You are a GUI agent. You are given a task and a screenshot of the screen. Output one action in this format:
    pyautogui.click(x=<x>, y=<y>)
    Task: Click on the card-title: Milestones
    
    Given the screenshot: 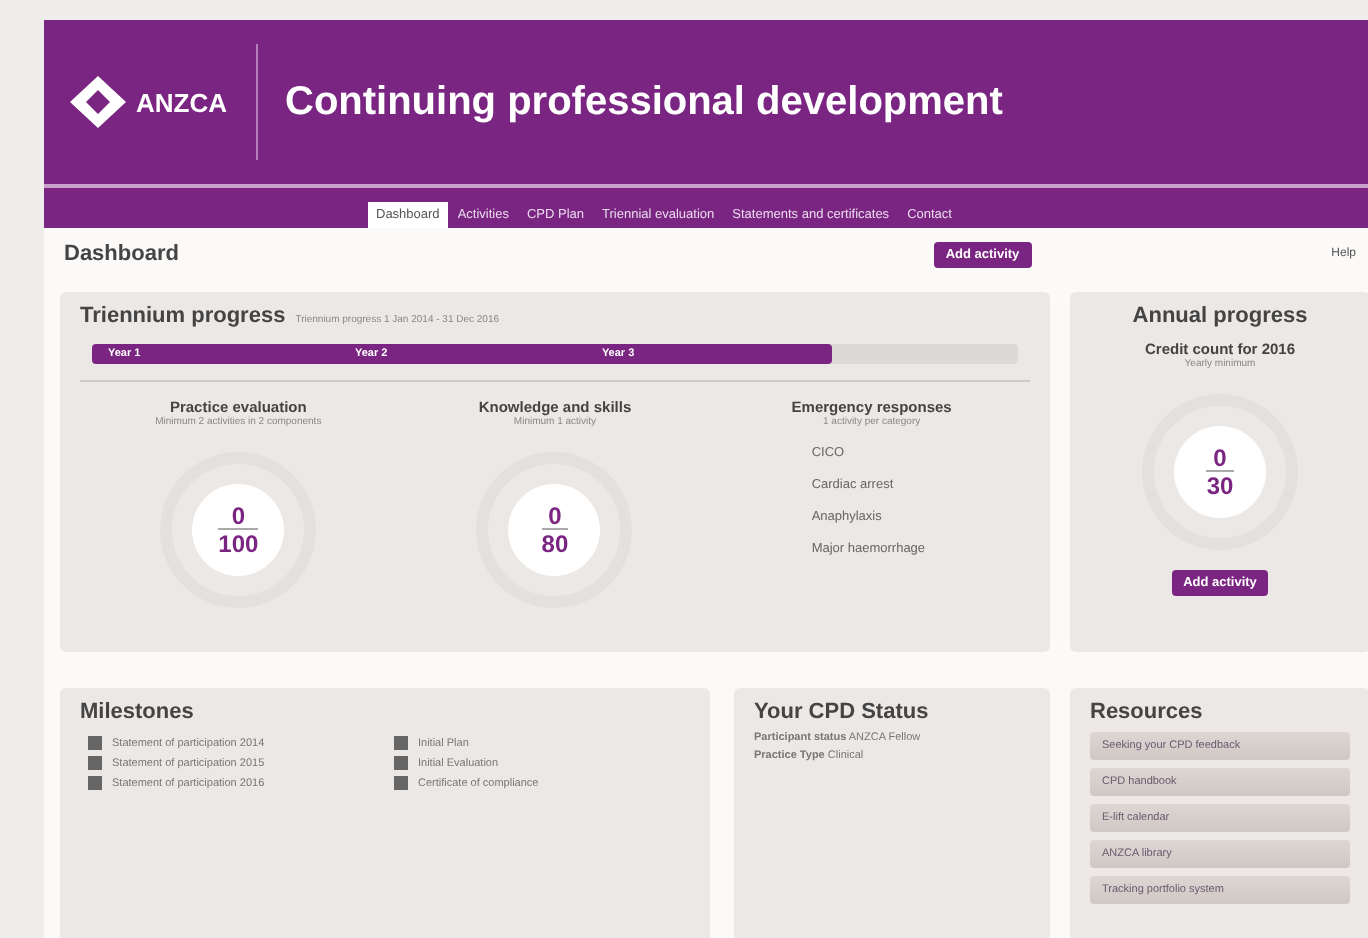 What is the action you would take?
    pyautogui.click(x=138, y=712)
    